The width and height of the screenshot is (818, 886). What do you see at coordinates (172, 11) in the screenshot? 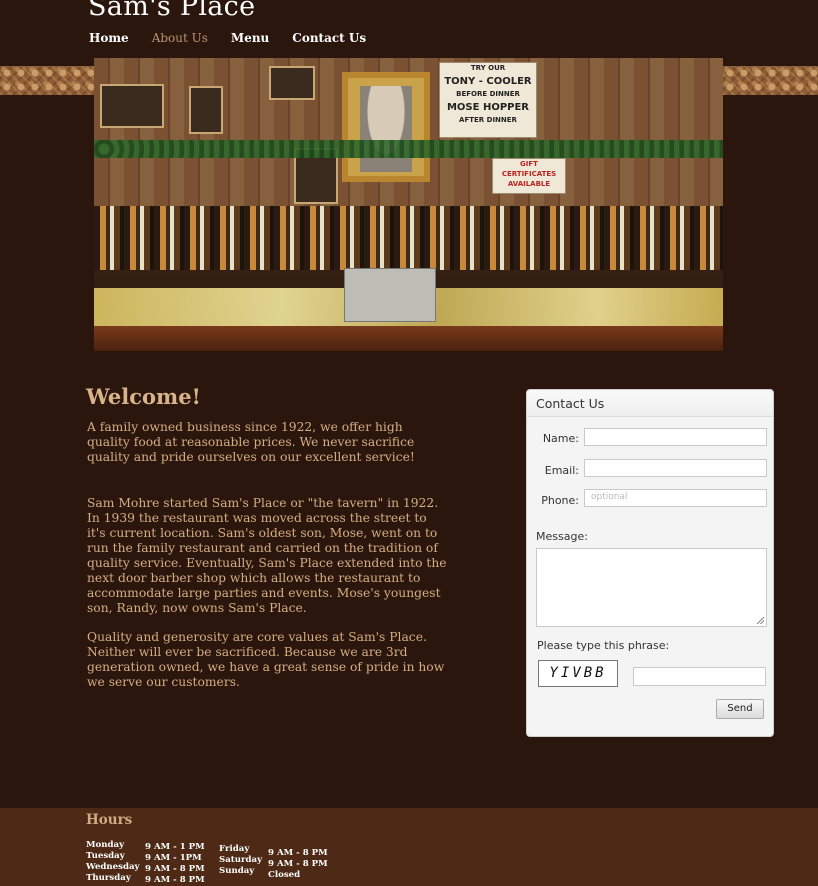
I see `site-title: Sam's Place` at bounding box center [172, 11].